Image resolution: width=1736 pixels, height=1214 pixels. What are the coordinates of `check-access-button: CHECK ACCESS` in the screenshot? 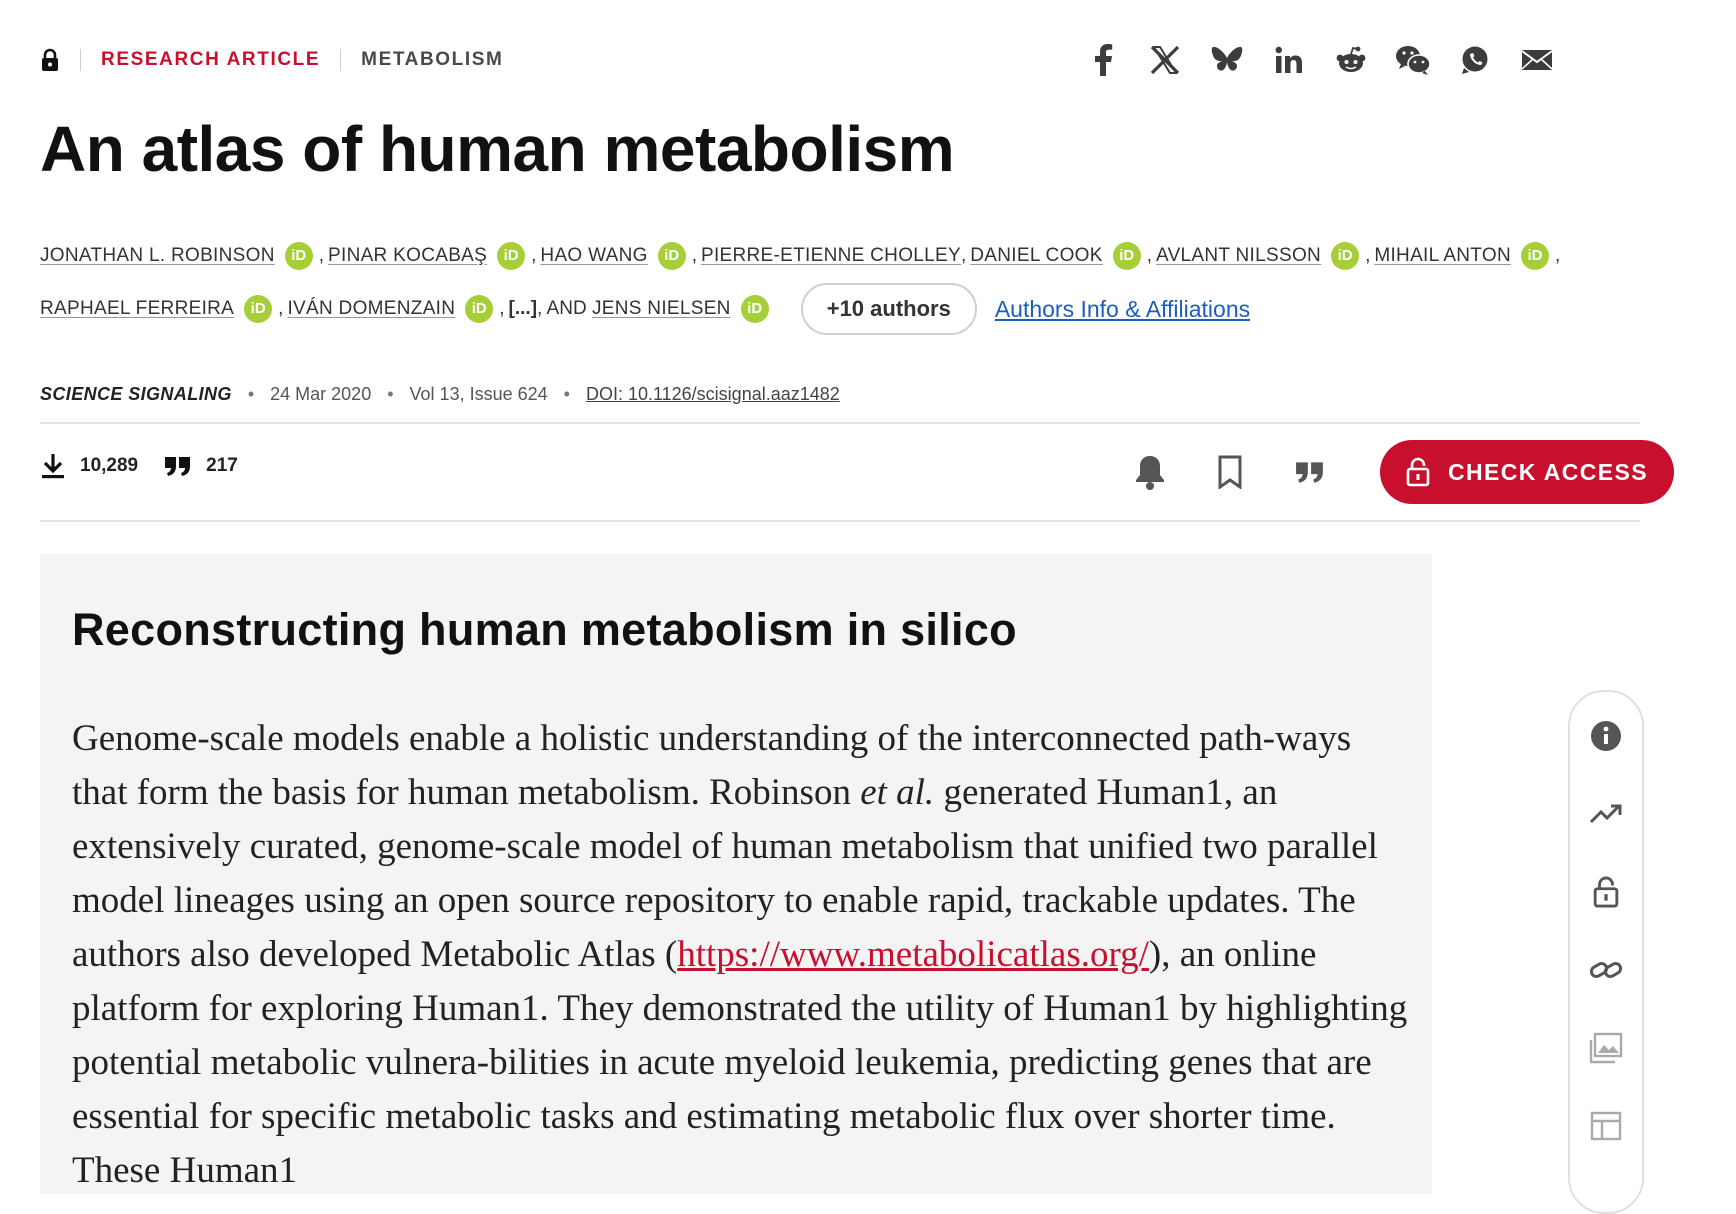 It's located at (1527, 472).